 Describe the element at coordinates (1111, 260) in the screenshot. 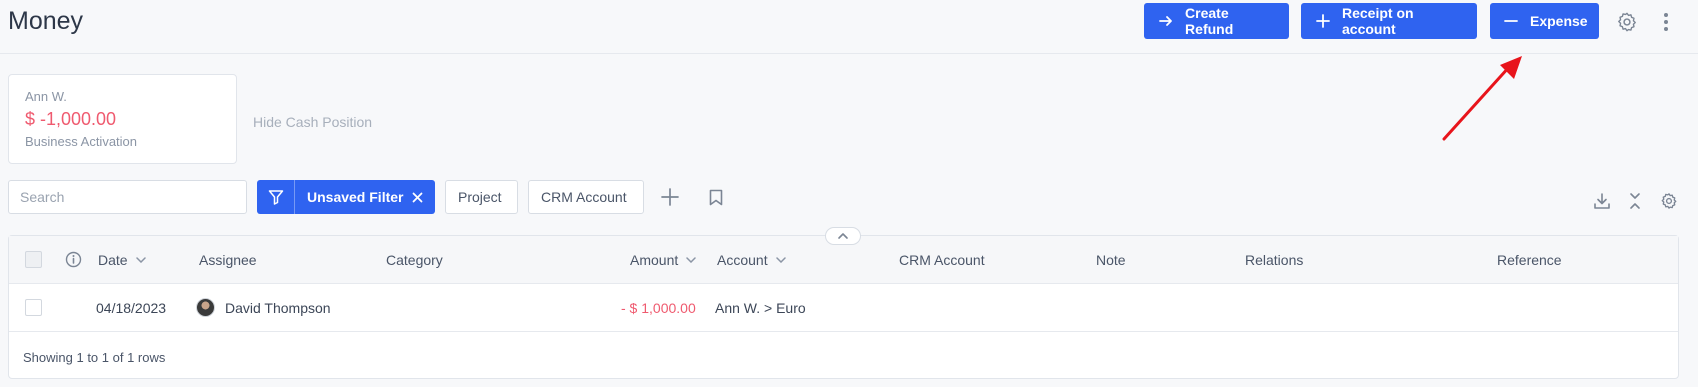

I see `column-header-note: Note` at that location.